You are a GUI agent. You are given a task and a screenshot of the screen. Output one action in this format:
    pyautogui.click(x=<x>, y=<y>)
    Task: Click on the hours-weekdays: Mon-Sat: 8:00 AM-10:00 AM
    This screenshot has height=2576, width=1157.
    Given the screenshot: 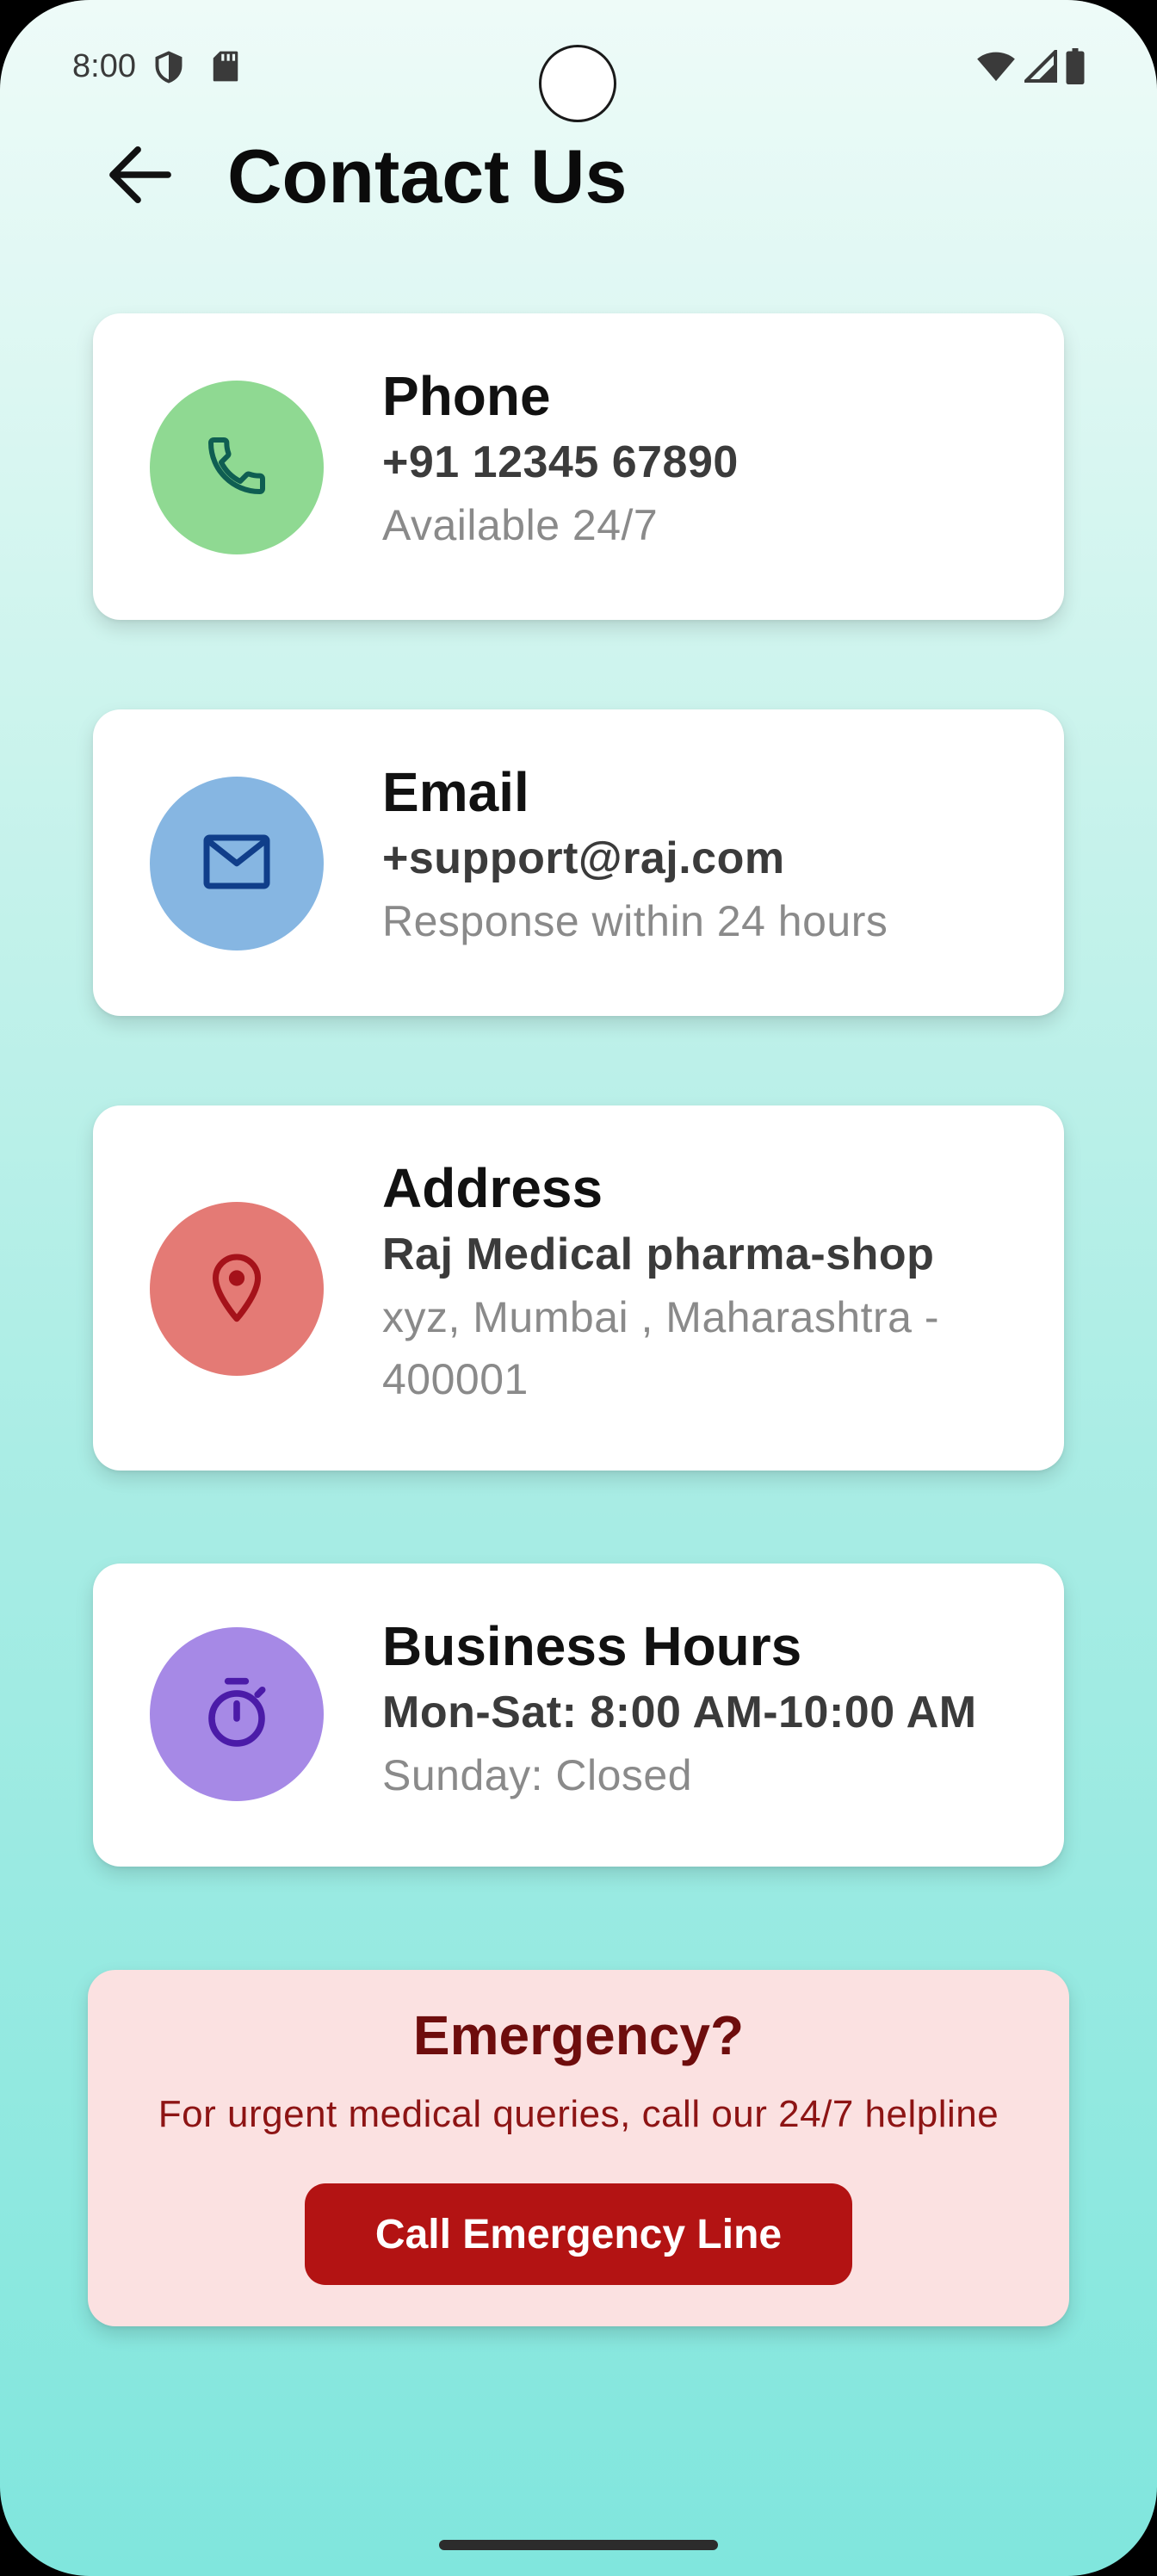 What is the action you would take?
    pyautogui.click(x=680, y=1712)
    